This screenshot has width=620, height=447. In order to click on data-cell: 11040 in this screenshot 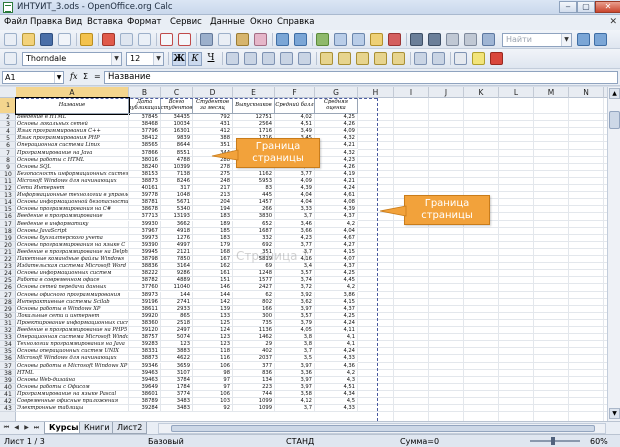, I will do `click(177, 288)`.